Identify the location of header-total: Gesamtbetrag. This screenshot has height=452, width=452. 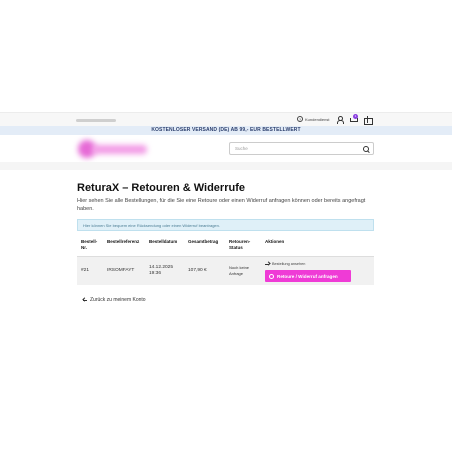
(203, 241).